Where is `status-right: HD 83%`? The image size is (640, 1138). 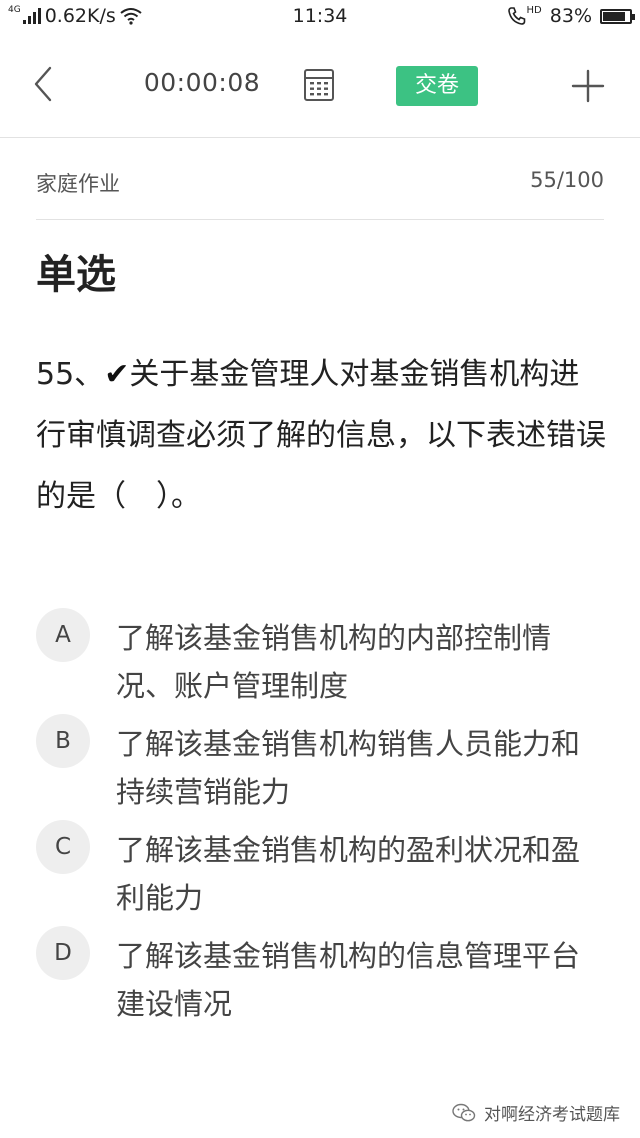 status-right: HD 83% is located at coordinates (571, 15).